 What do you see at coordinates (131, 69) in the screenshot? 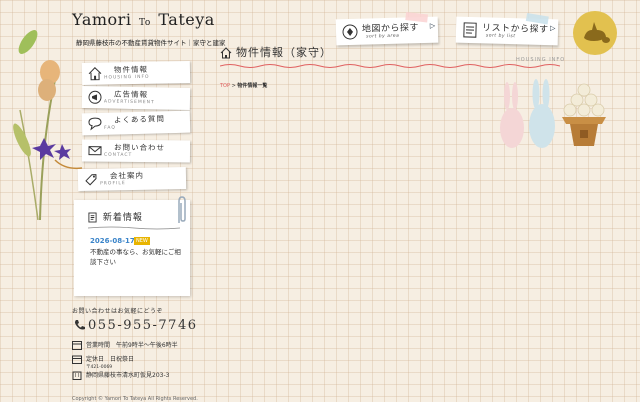
I see `nav-item-label: 物件情報` at bounding box center [131, 69].